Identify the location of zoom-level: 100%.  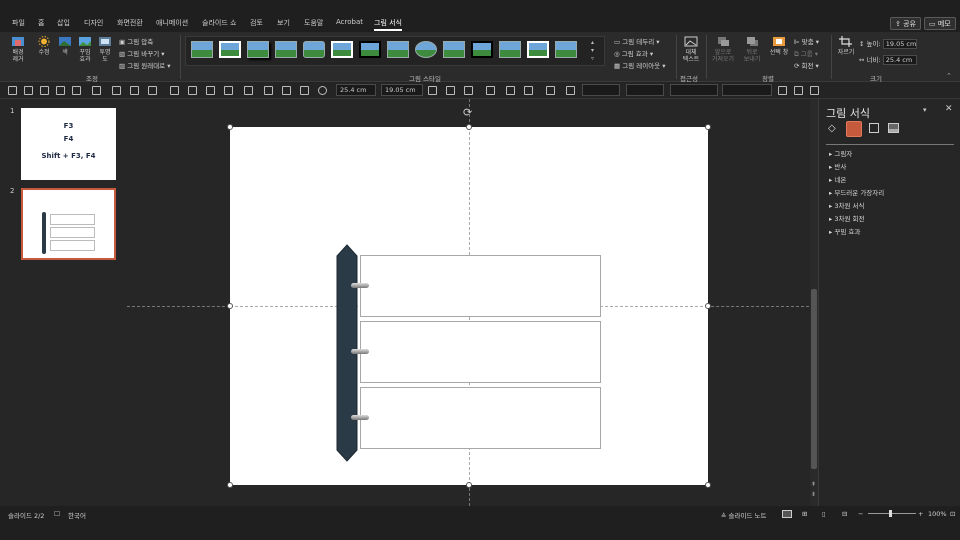
(937, 514).